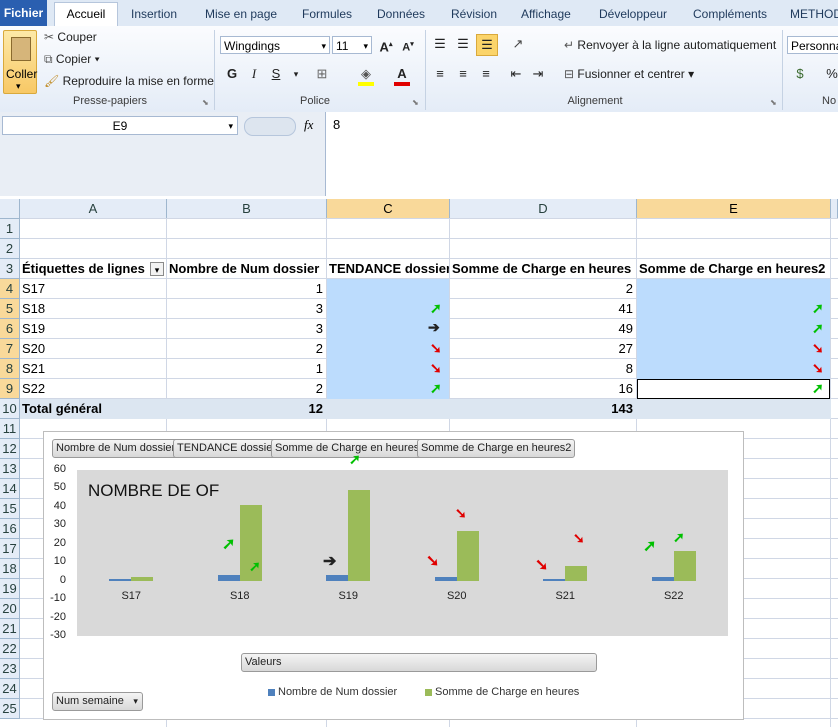 Image resolution: width=838 pixels, height=727 pixels. Describe the element at coordinates (10, 549) in the screenshot. I see `row-header-17: 17` at that location.